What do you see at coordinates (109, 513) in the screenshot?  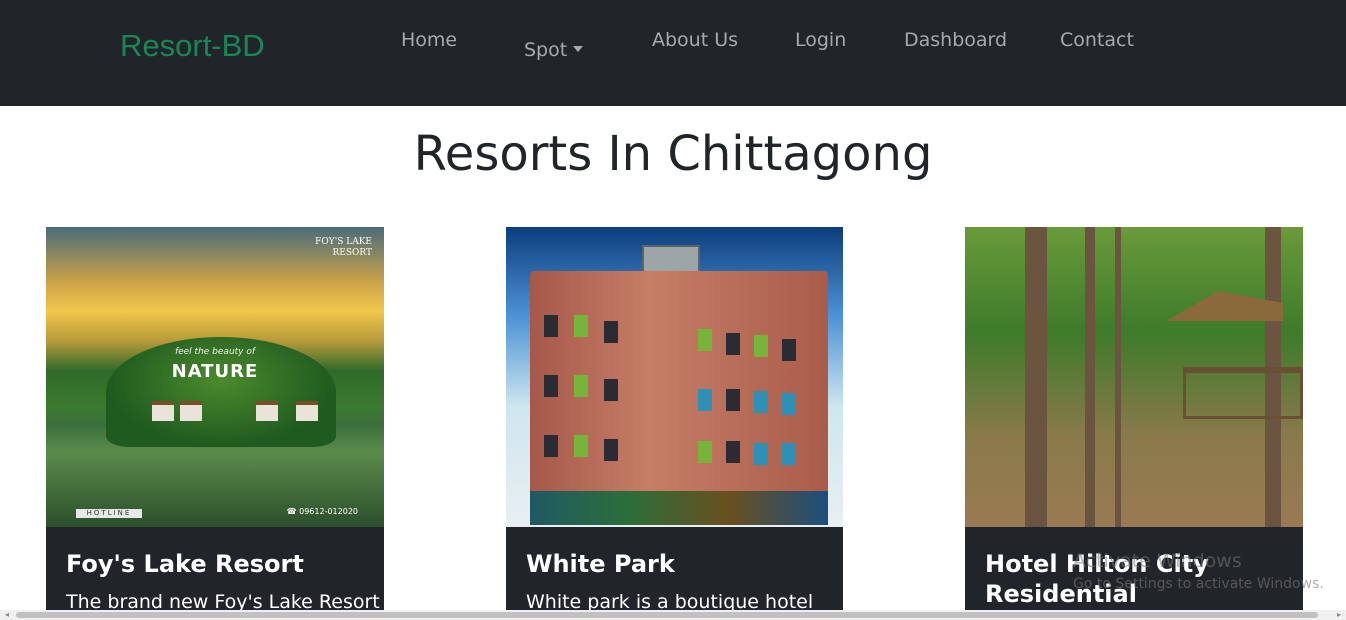 I see `hotline-label: HOTLINE` at bounding box center [109, 513].